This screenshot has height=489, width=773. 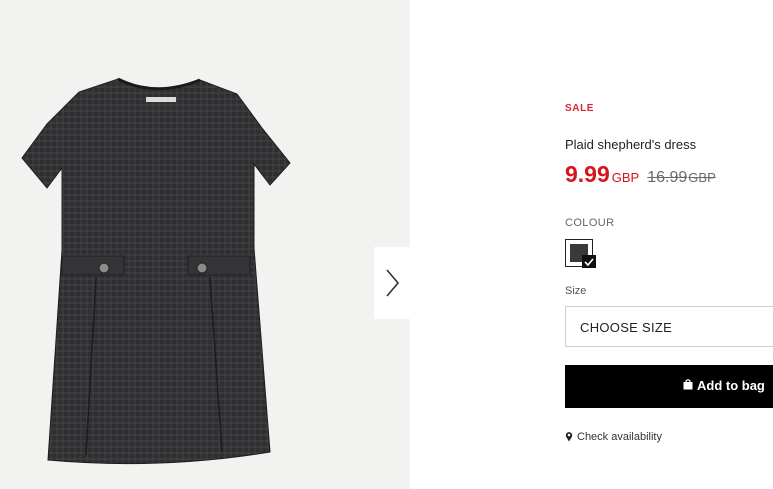 I want to click on size-select-placeholder: CHOOSE SIZE, so click(x=626, y=327).